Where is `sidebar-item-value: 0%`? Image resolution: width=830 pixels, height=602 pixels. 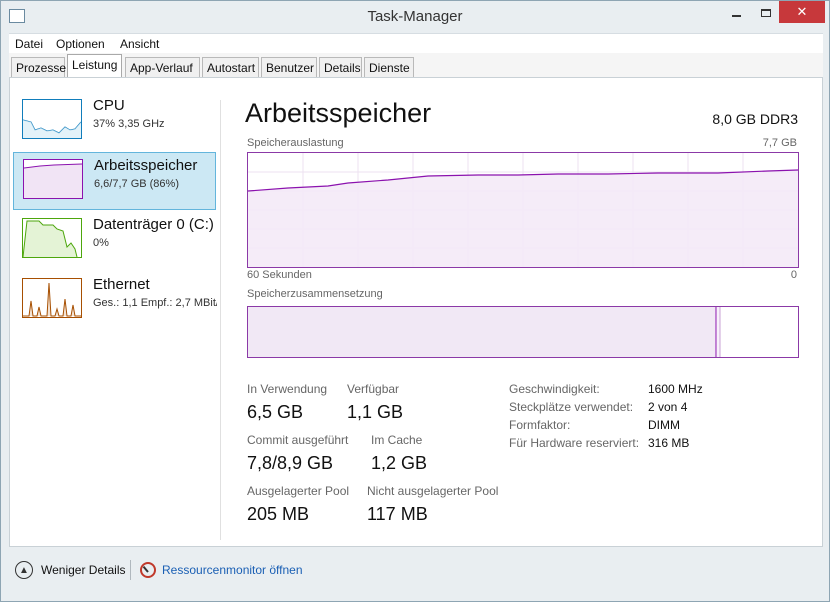 sidebar-item-value: 0% is located at coordinates (101, 243).